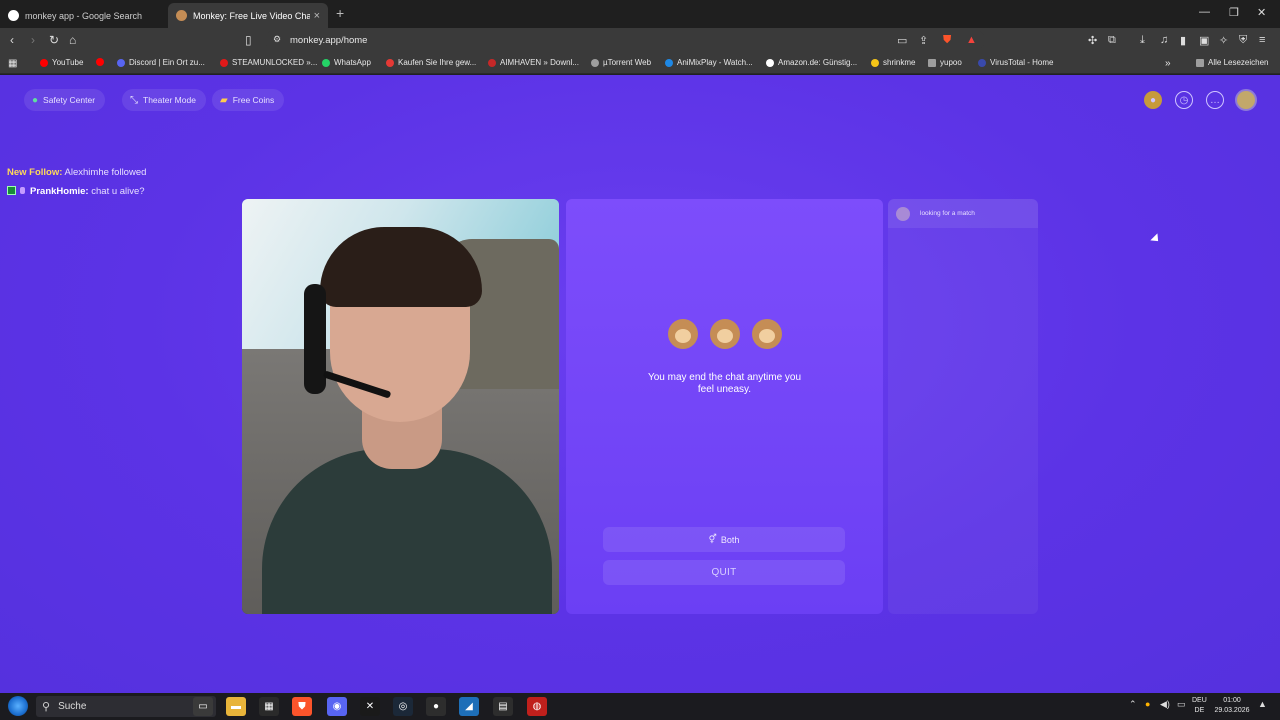 The height and width of the screenshot is (720, 1280). I want to click on utorrent-icon, so click(595, 62).